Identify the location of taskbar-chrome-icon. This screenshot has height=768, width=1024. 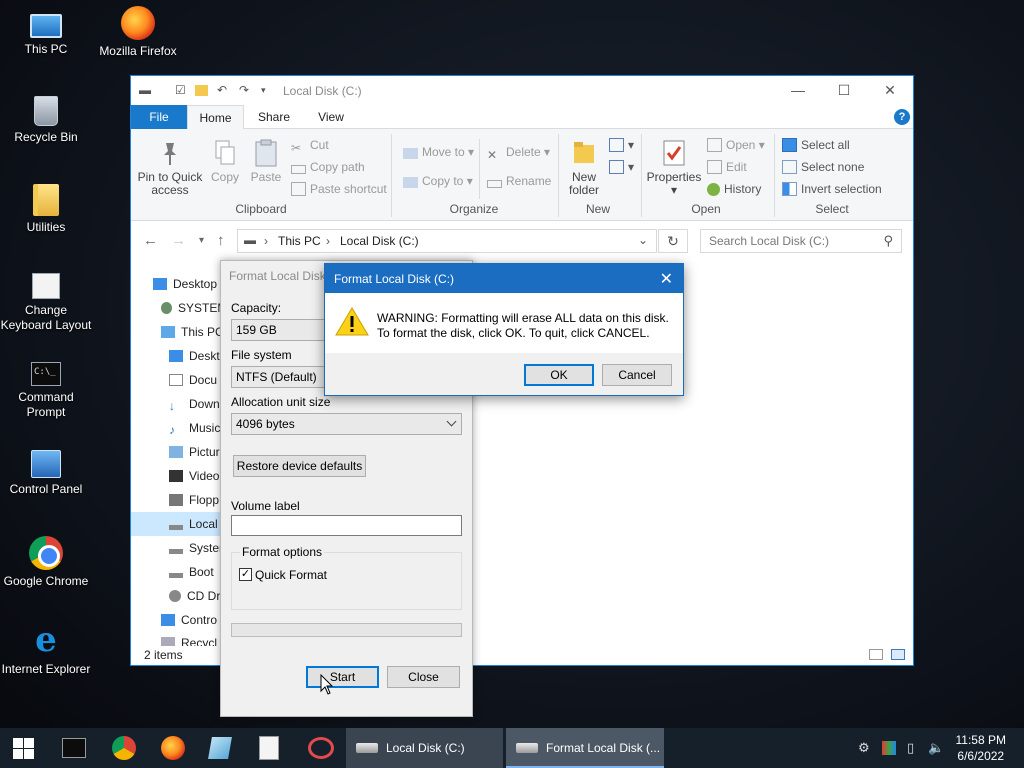
(124, 748).